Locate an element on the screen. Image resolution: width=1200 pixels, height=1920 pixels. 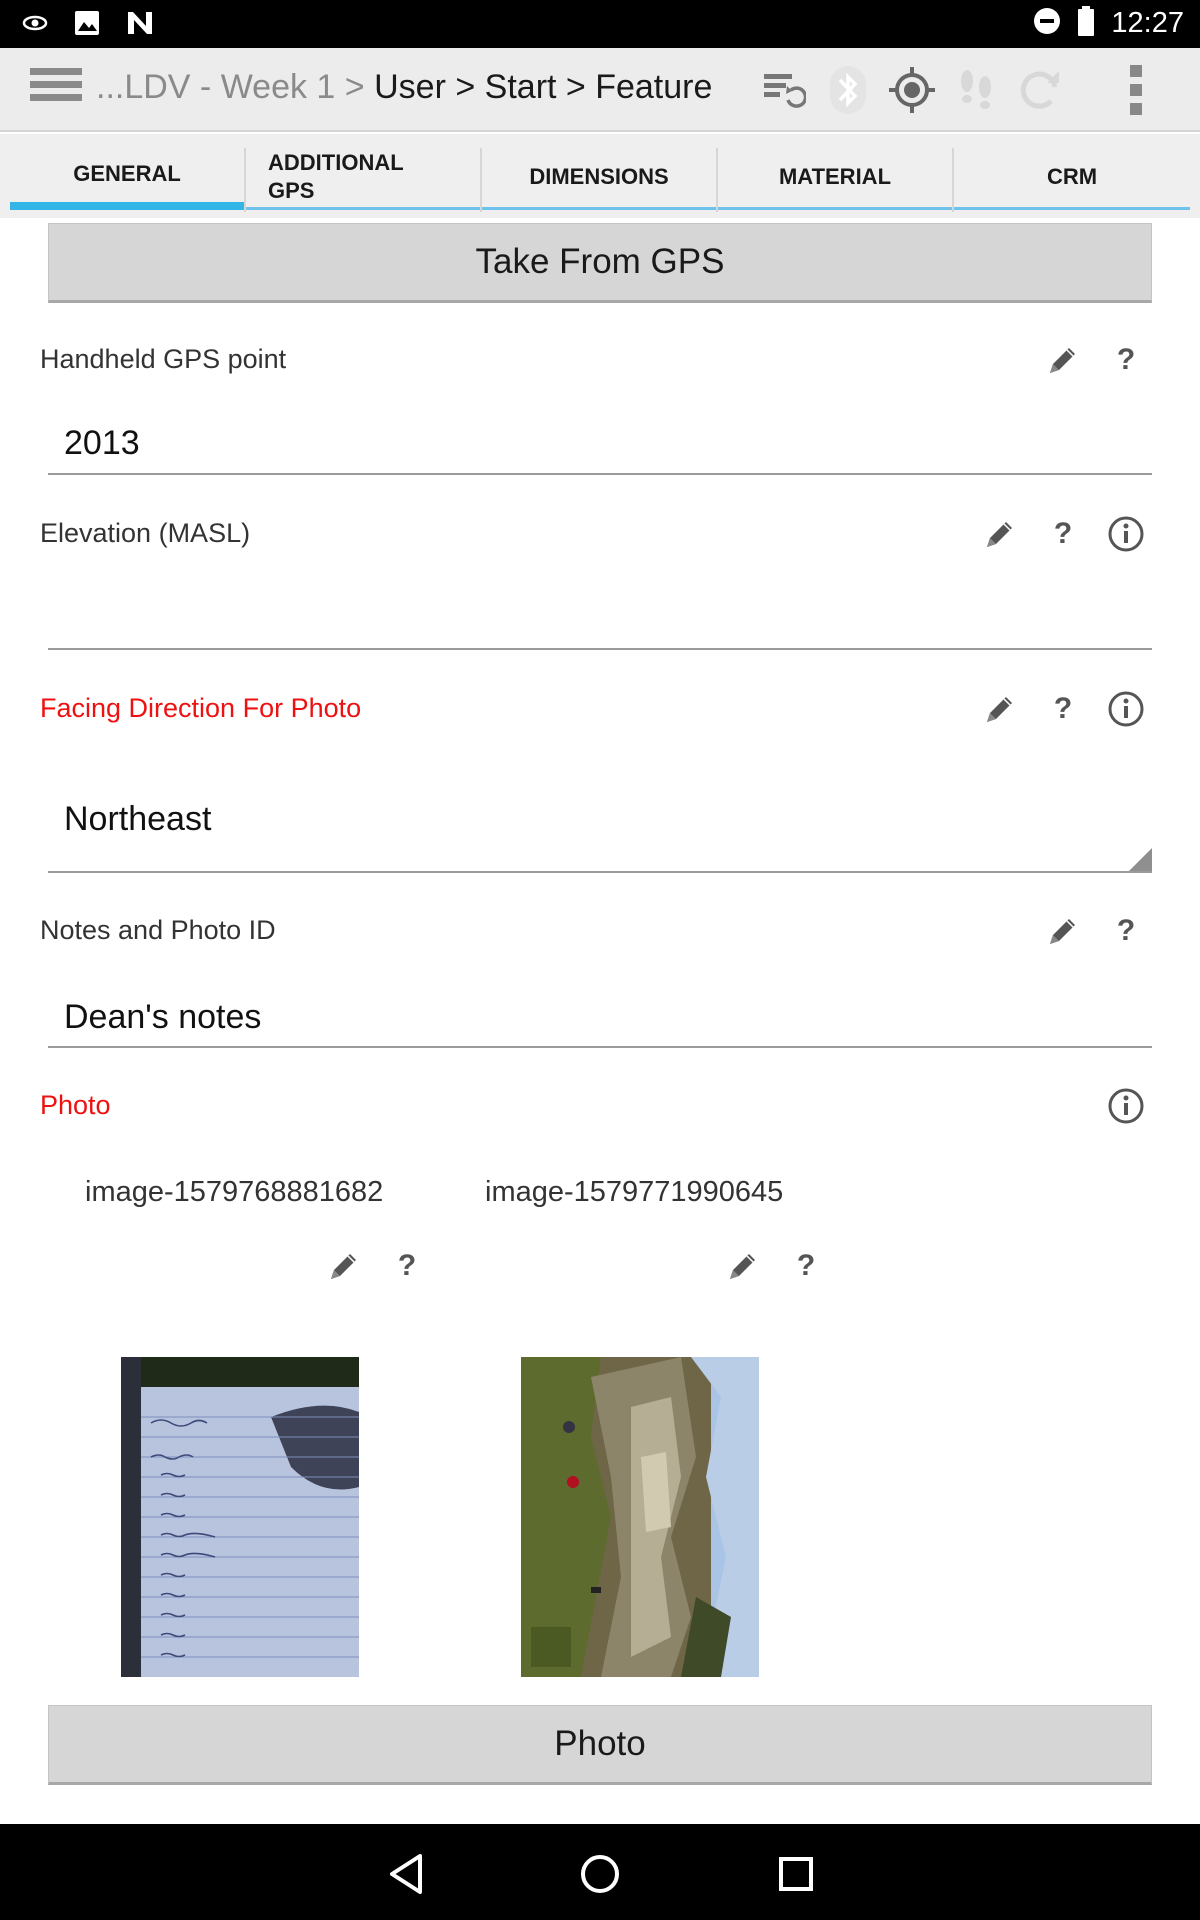
tab-additional-gps: ADDITIONAL GPS is located at coordinates (363, 178).